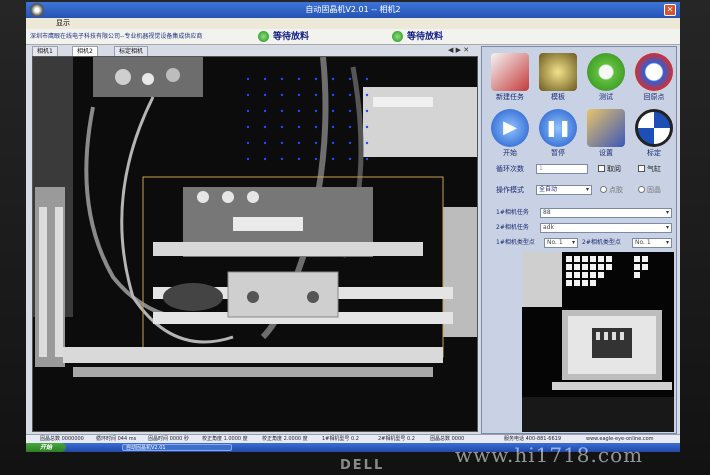  I want to click on mode-label: 操作模式, so click(510, 190).